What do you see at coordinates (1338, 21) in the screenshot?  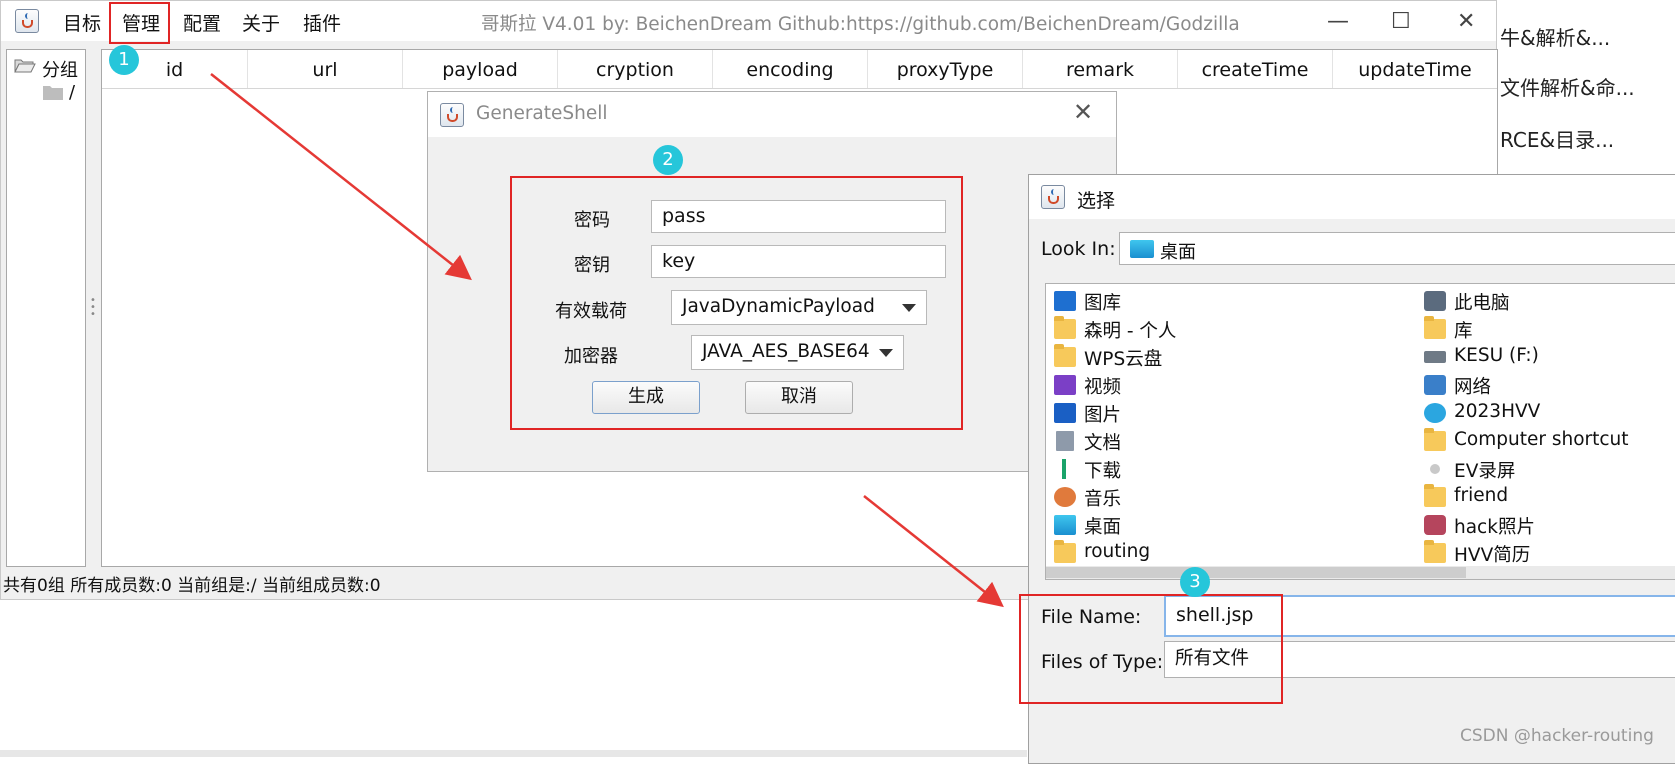 I see `minimize-button: —` at bounding box center [1338, 21].